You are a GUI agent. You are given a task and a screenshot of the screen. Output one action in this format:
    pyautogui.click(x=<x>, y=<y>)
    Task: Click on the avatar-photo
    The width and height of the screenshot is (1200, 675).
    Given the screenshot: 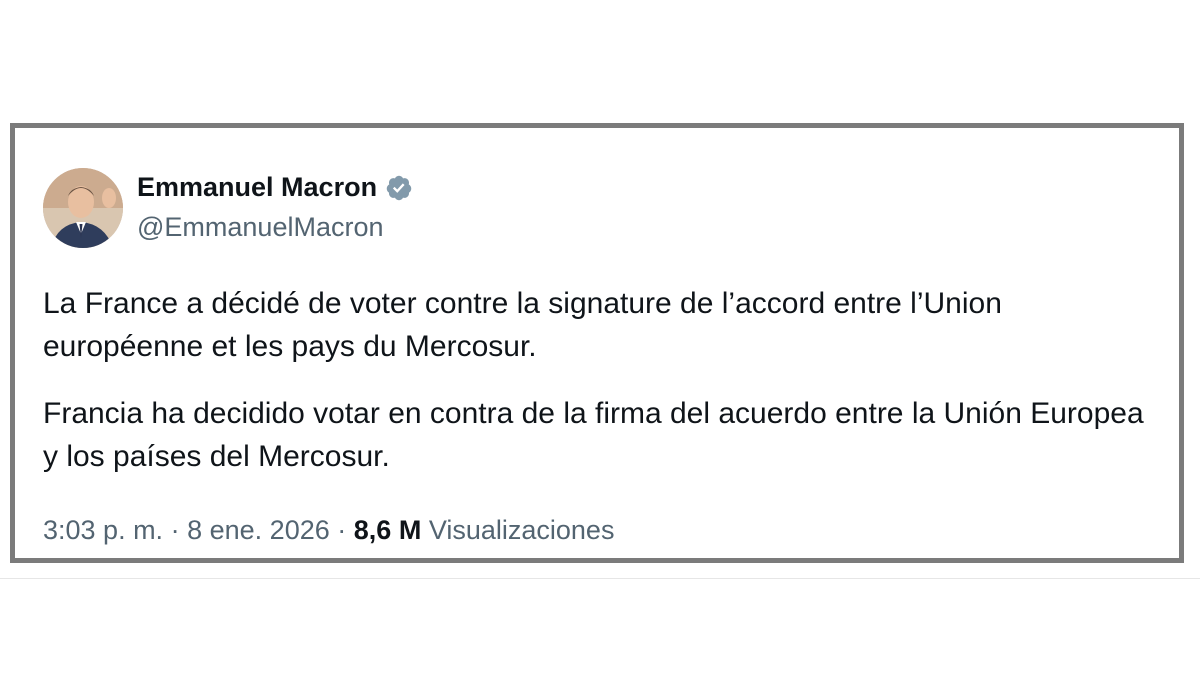 What is the action you would take?
    pyautogui.click(x=83, y=208)
    